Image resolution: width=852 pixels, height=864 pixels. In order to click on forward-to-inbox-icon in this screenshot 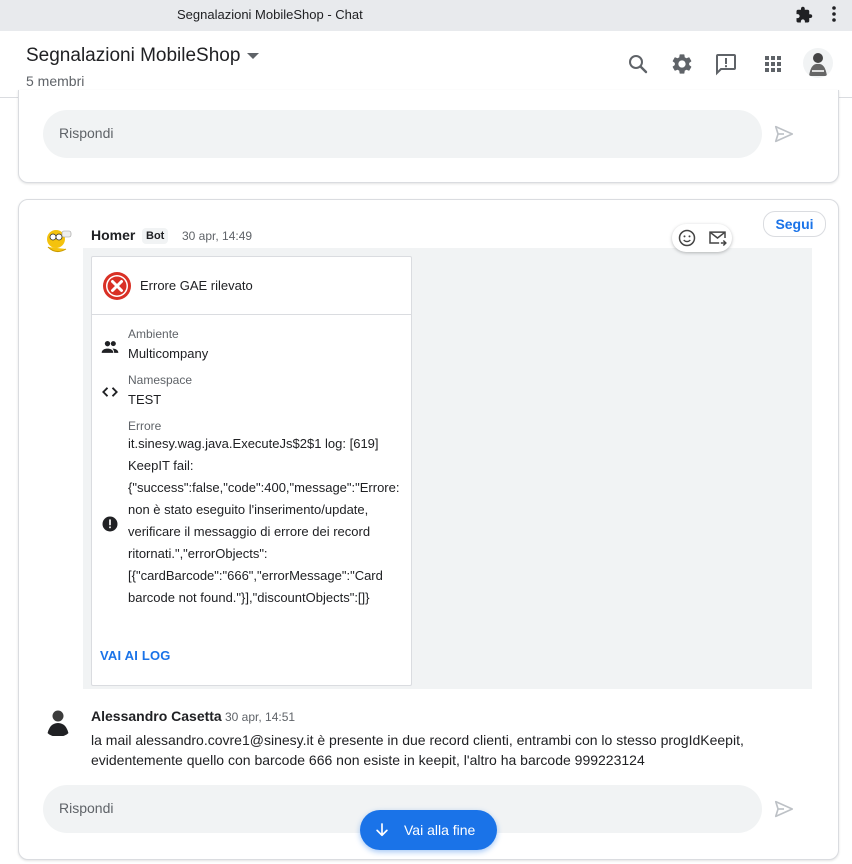, I will do `click(717, 238)`.